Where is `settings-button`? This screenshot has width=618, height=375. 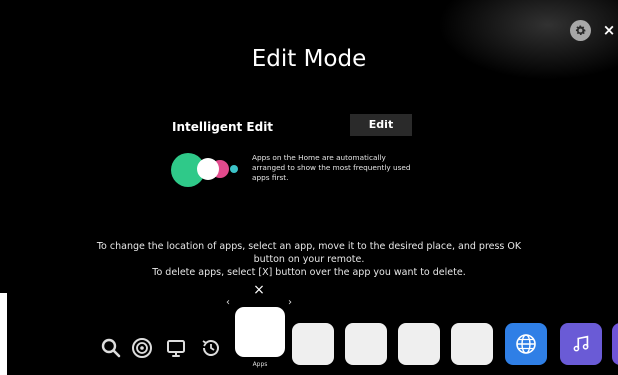
settings-button is located at coordinates (580, 30).